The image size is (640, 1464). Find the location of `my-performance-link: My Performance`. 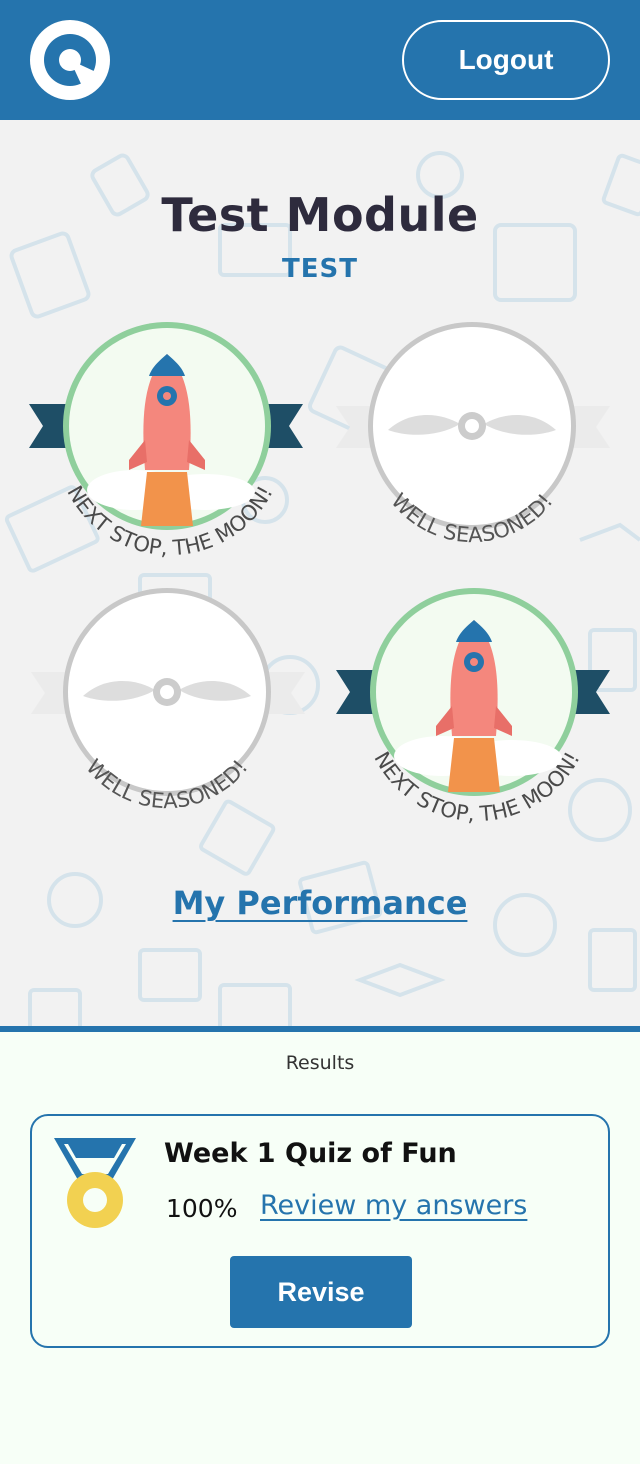

my-performance-link: My Performance is located at coordinates (320, 903).